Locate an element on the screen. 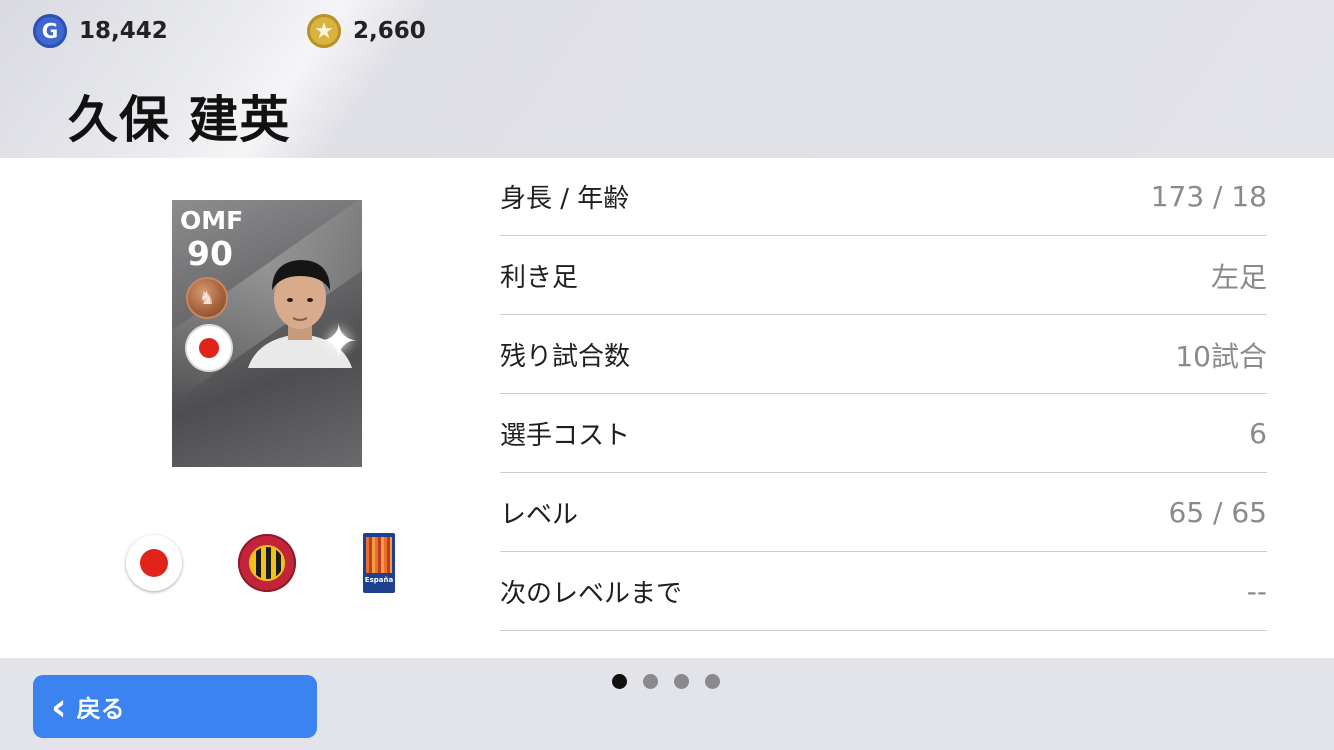 The width and height of the screenshot is (1334, 750). player-name: 久保 建英 is located at coordinates (179, 120).